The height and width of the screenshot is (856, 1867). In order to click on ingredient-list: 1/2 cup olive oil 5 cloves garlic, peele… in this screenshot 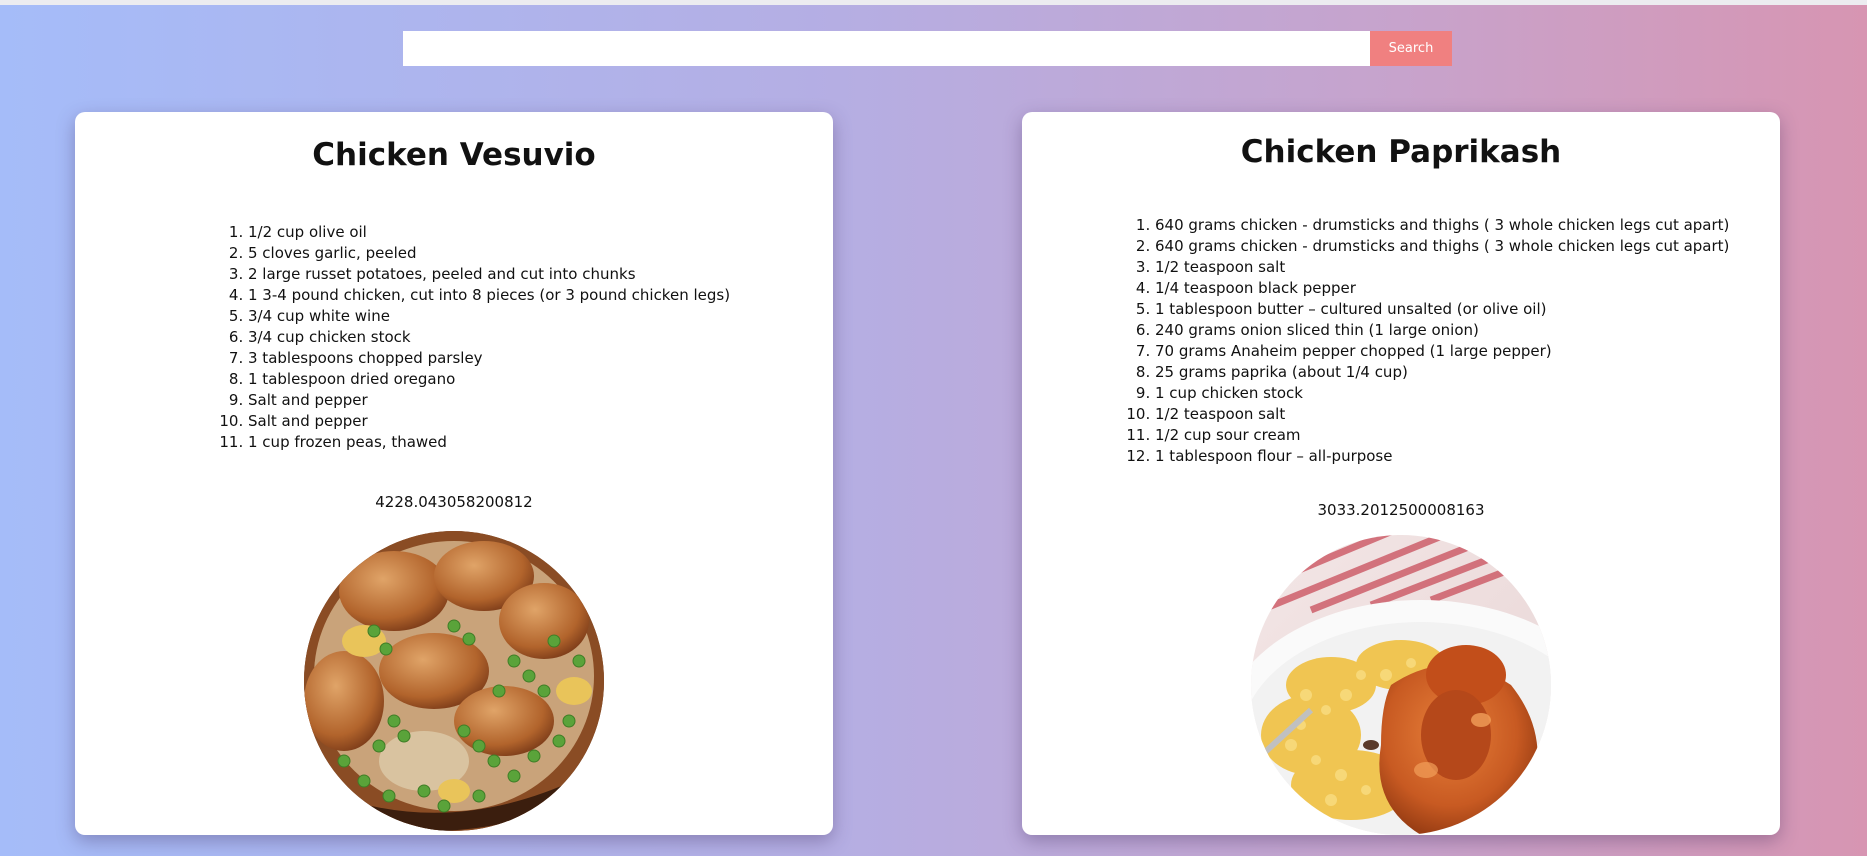, I will do `click(489, 337)`.